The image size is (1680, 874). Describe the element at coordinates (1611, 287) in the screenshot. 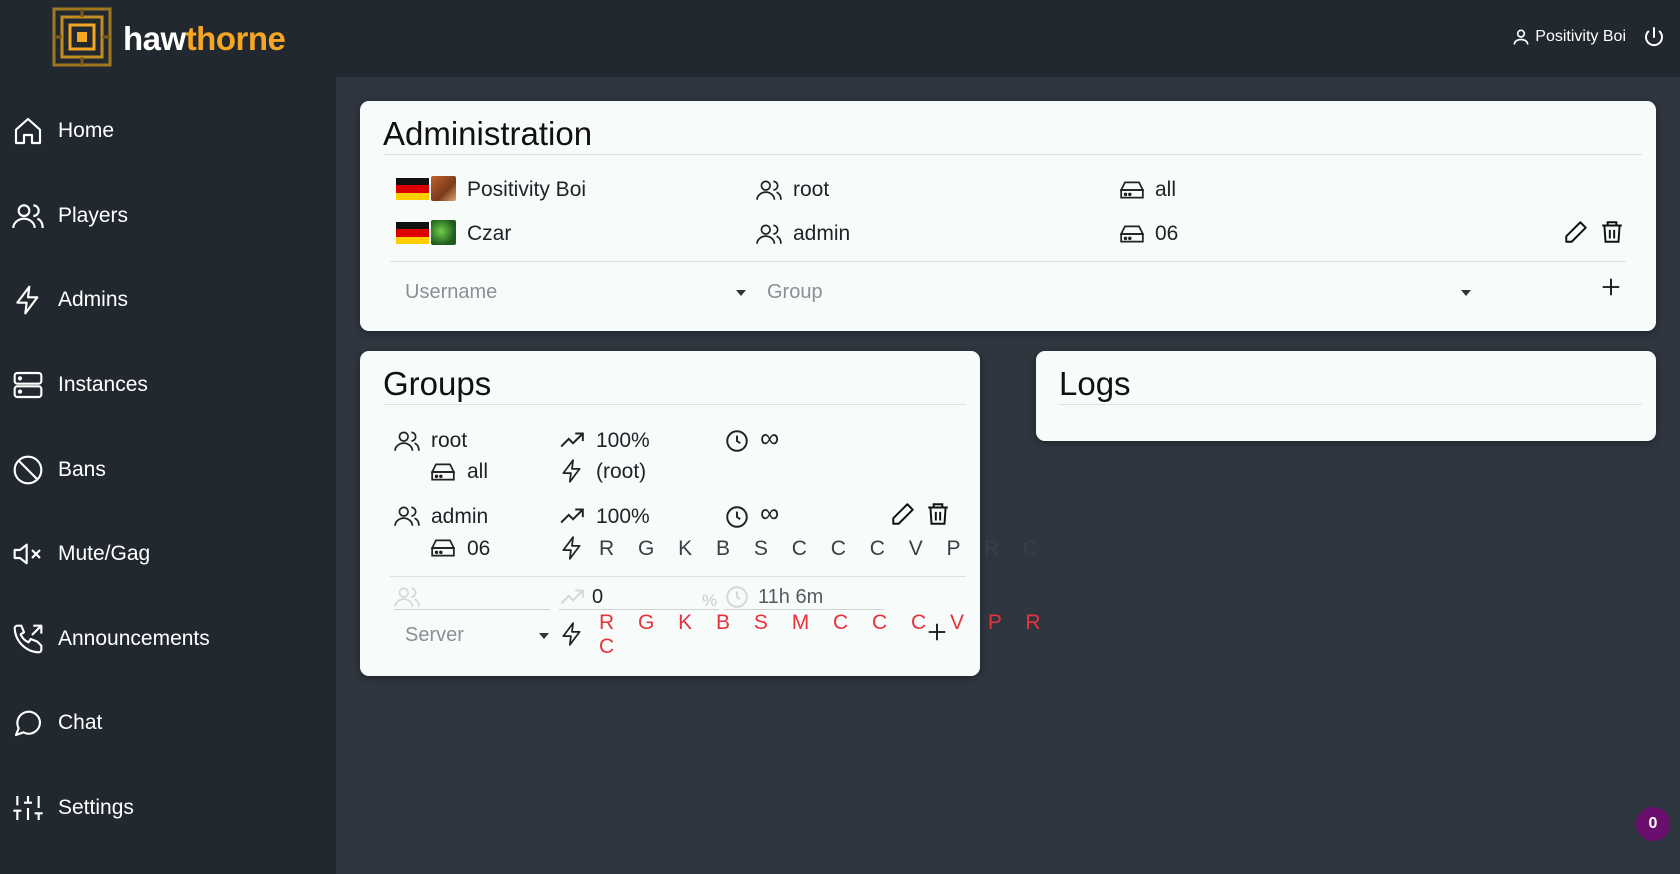

I see `add-admin-button` at that location.